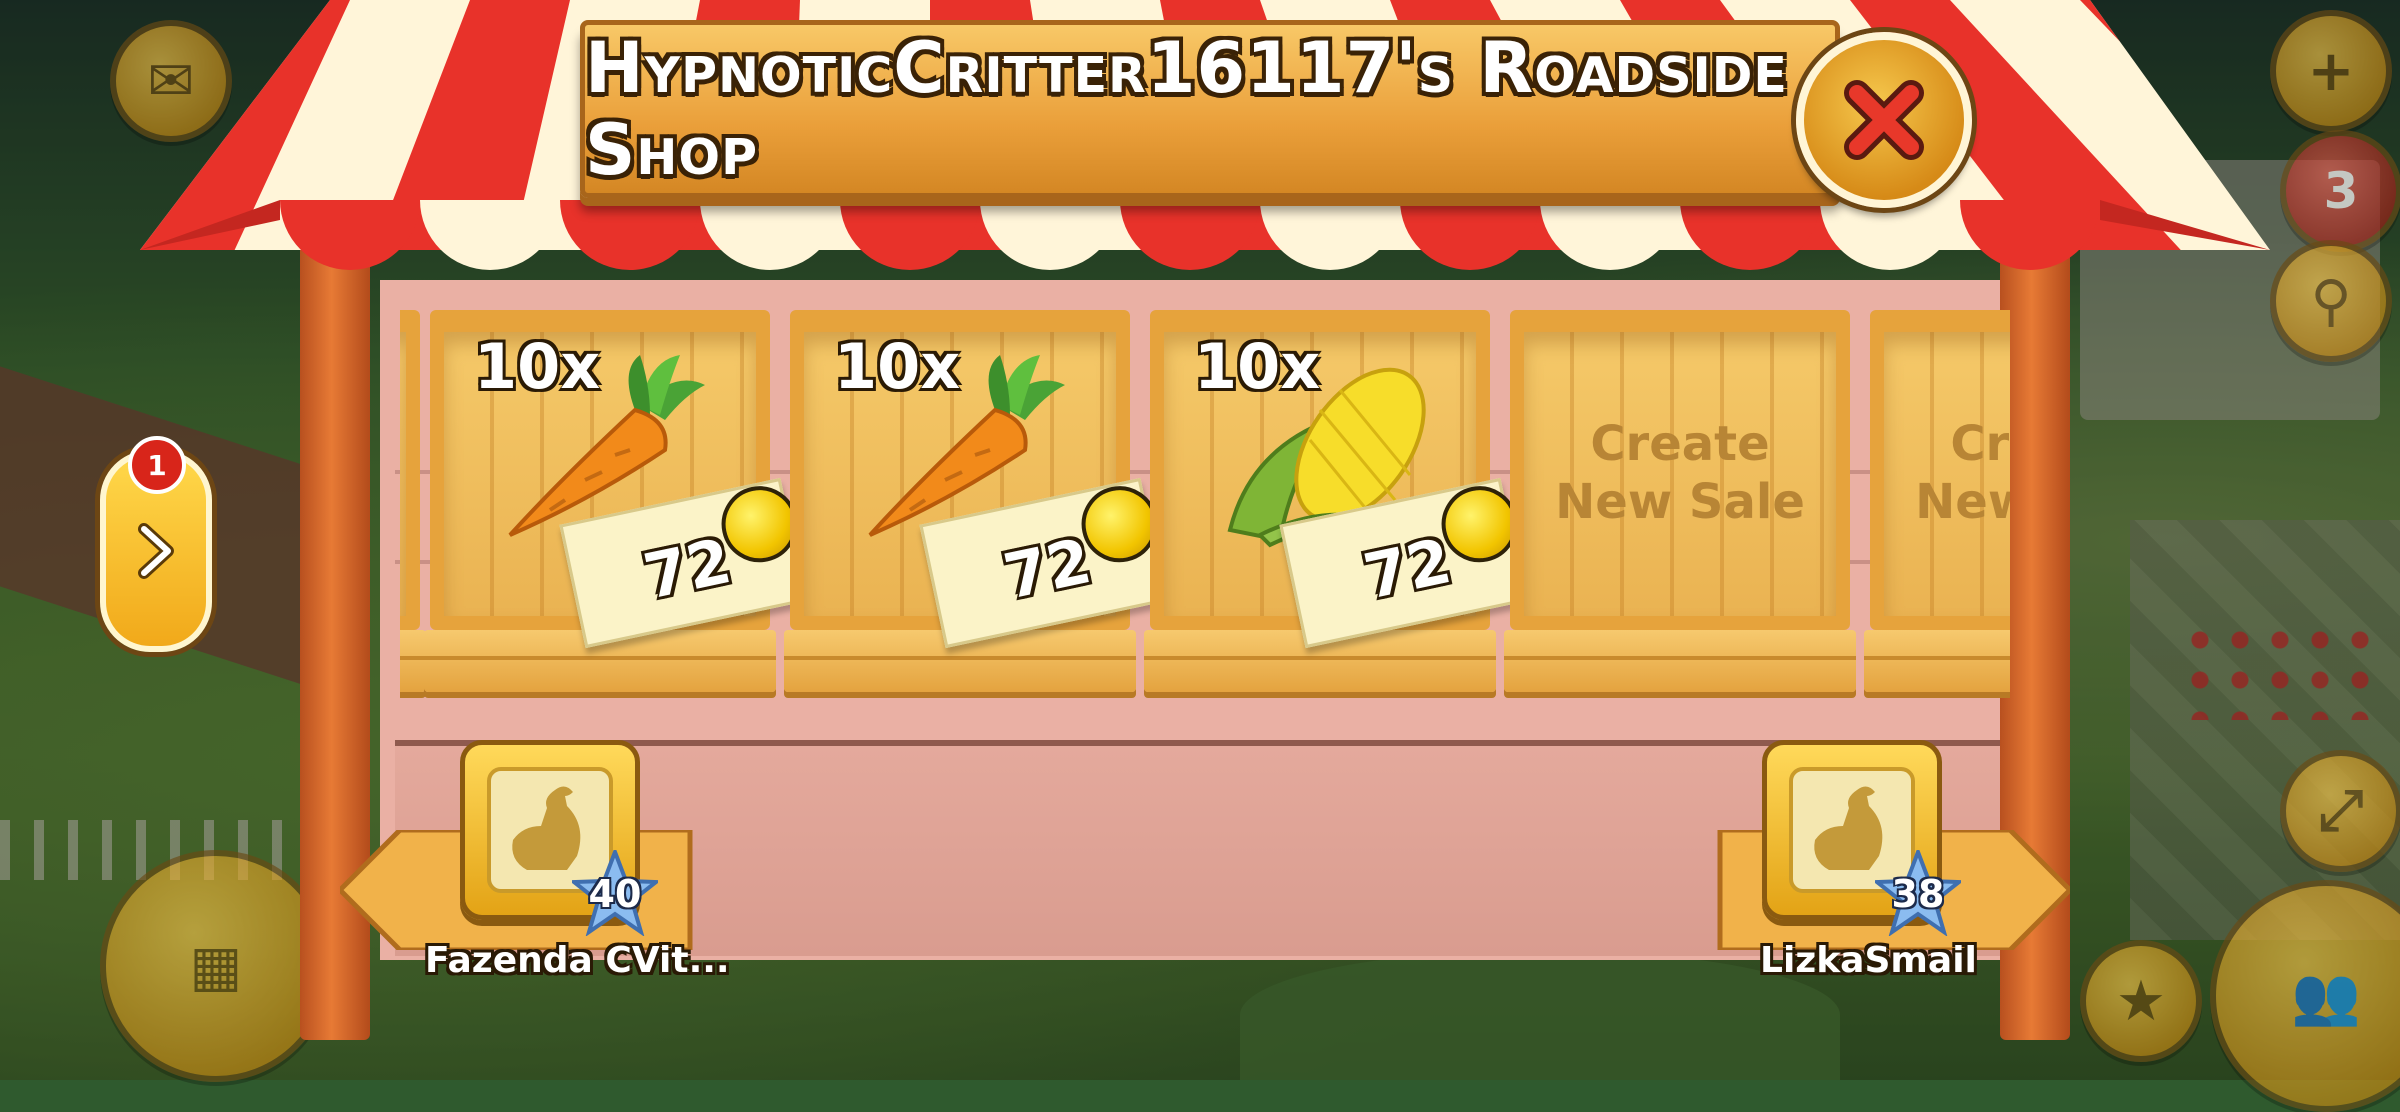  Describe the element at coordinates (413, 501) in the screenshot. I see `sale-crate-partial` at that location.